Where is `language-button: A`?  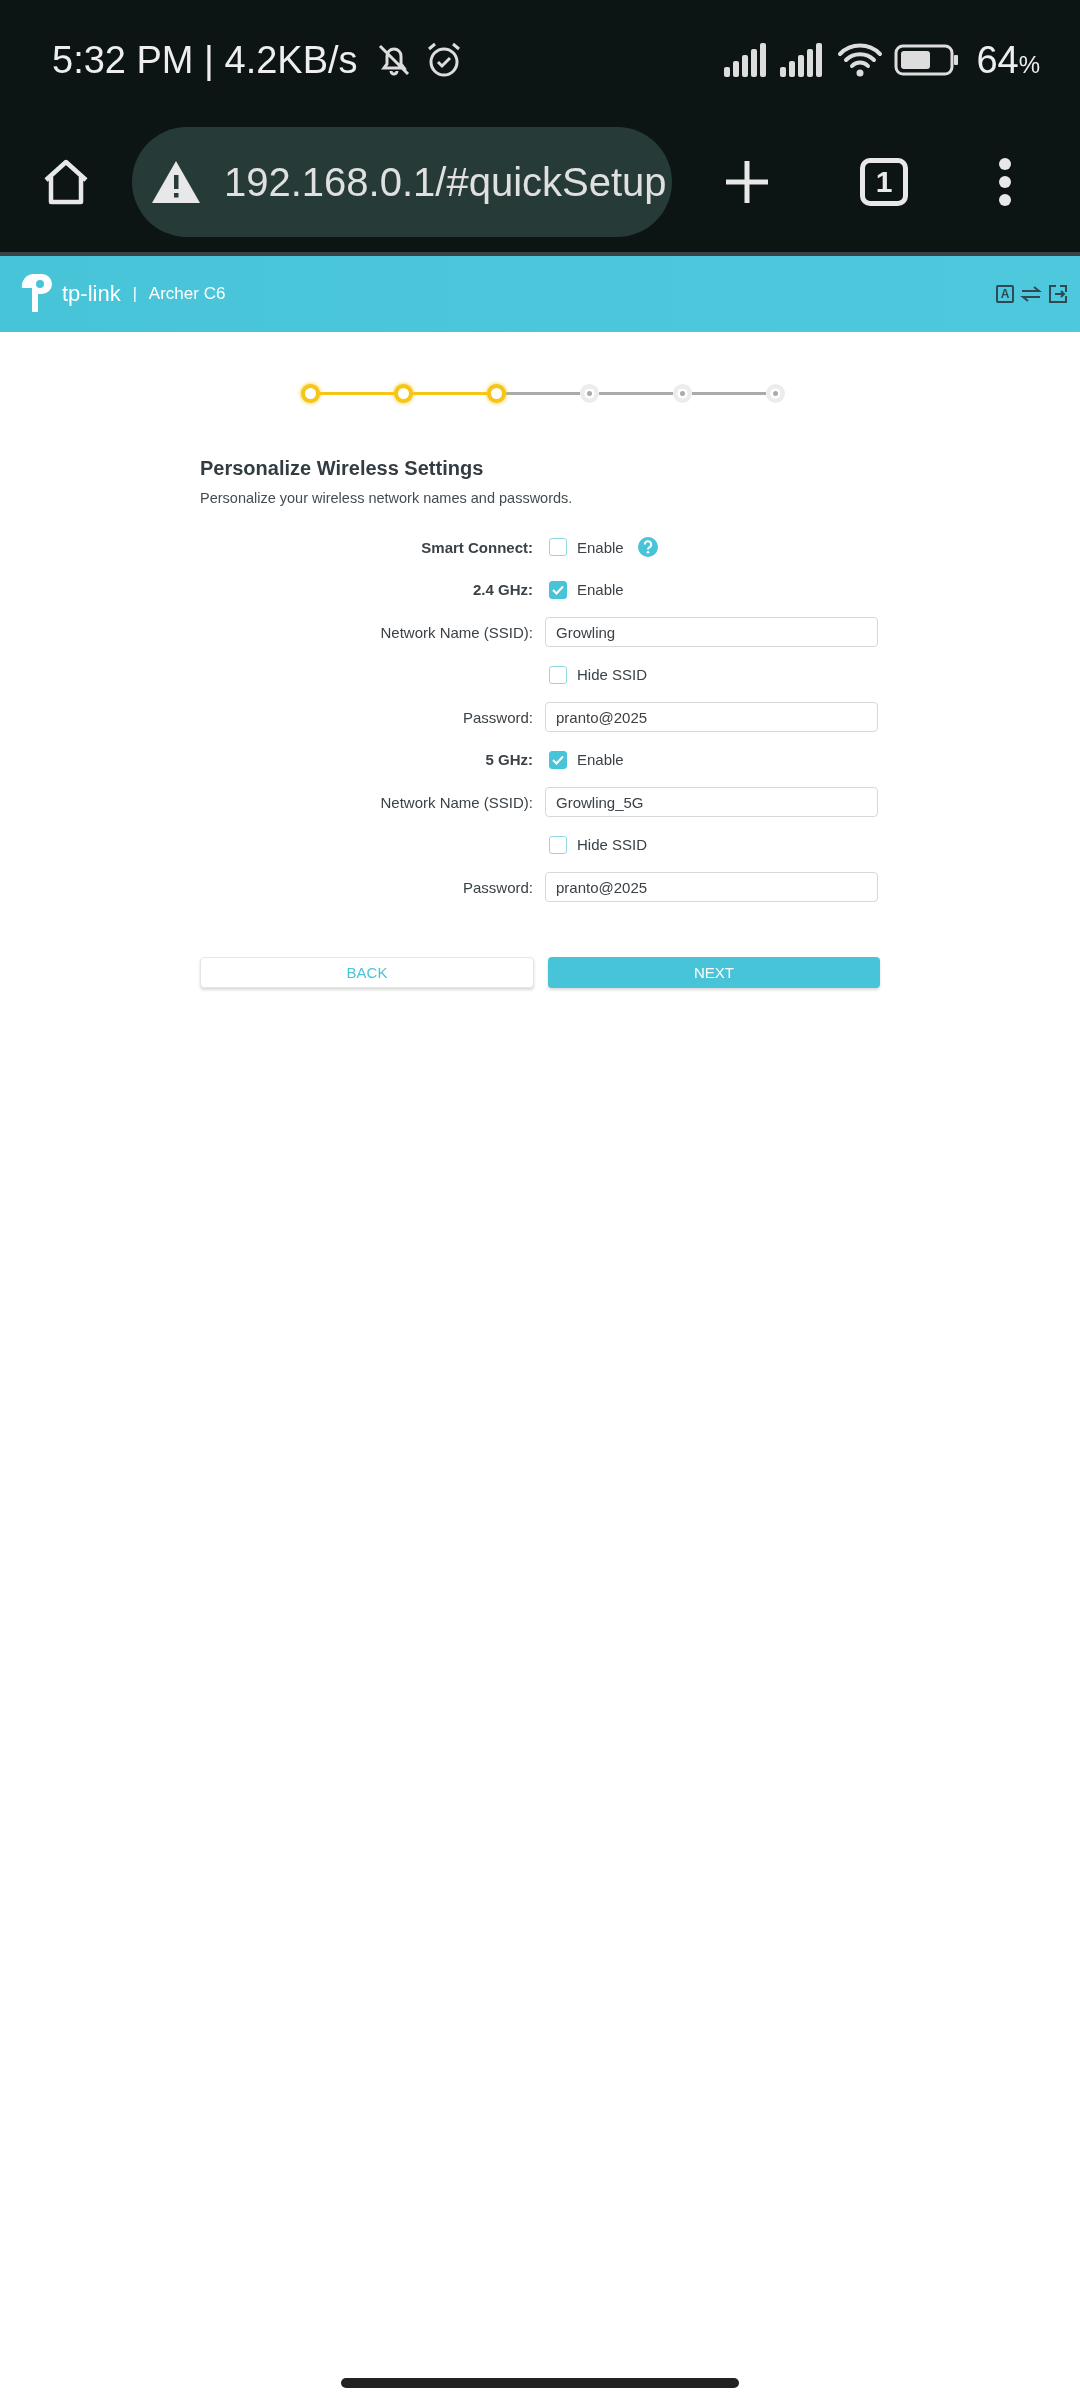 language-button: A is located at coordinates (1005, 294).